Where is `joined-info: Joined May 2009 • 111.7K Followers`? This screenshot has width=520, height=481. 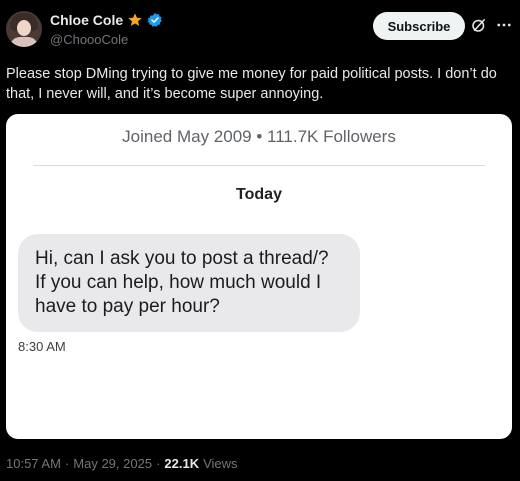
joined-info: Joined May 2009 • 111.7K Followers is located at coordinates (259, 136).